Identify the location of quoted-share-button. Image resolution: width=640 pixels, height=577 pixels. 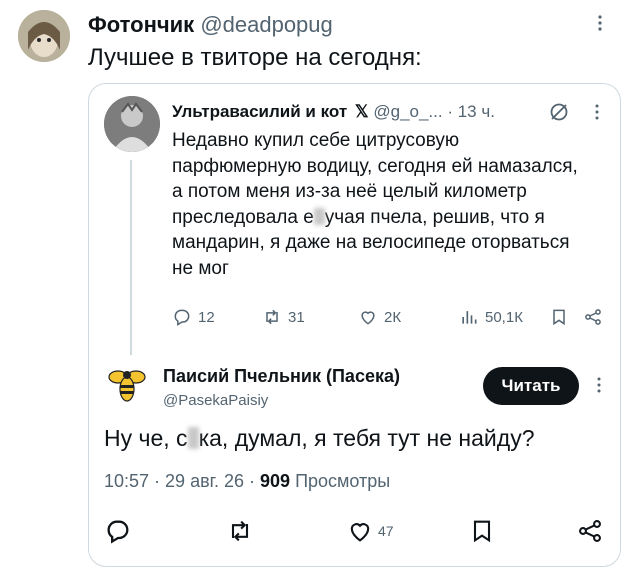
(593, 317).